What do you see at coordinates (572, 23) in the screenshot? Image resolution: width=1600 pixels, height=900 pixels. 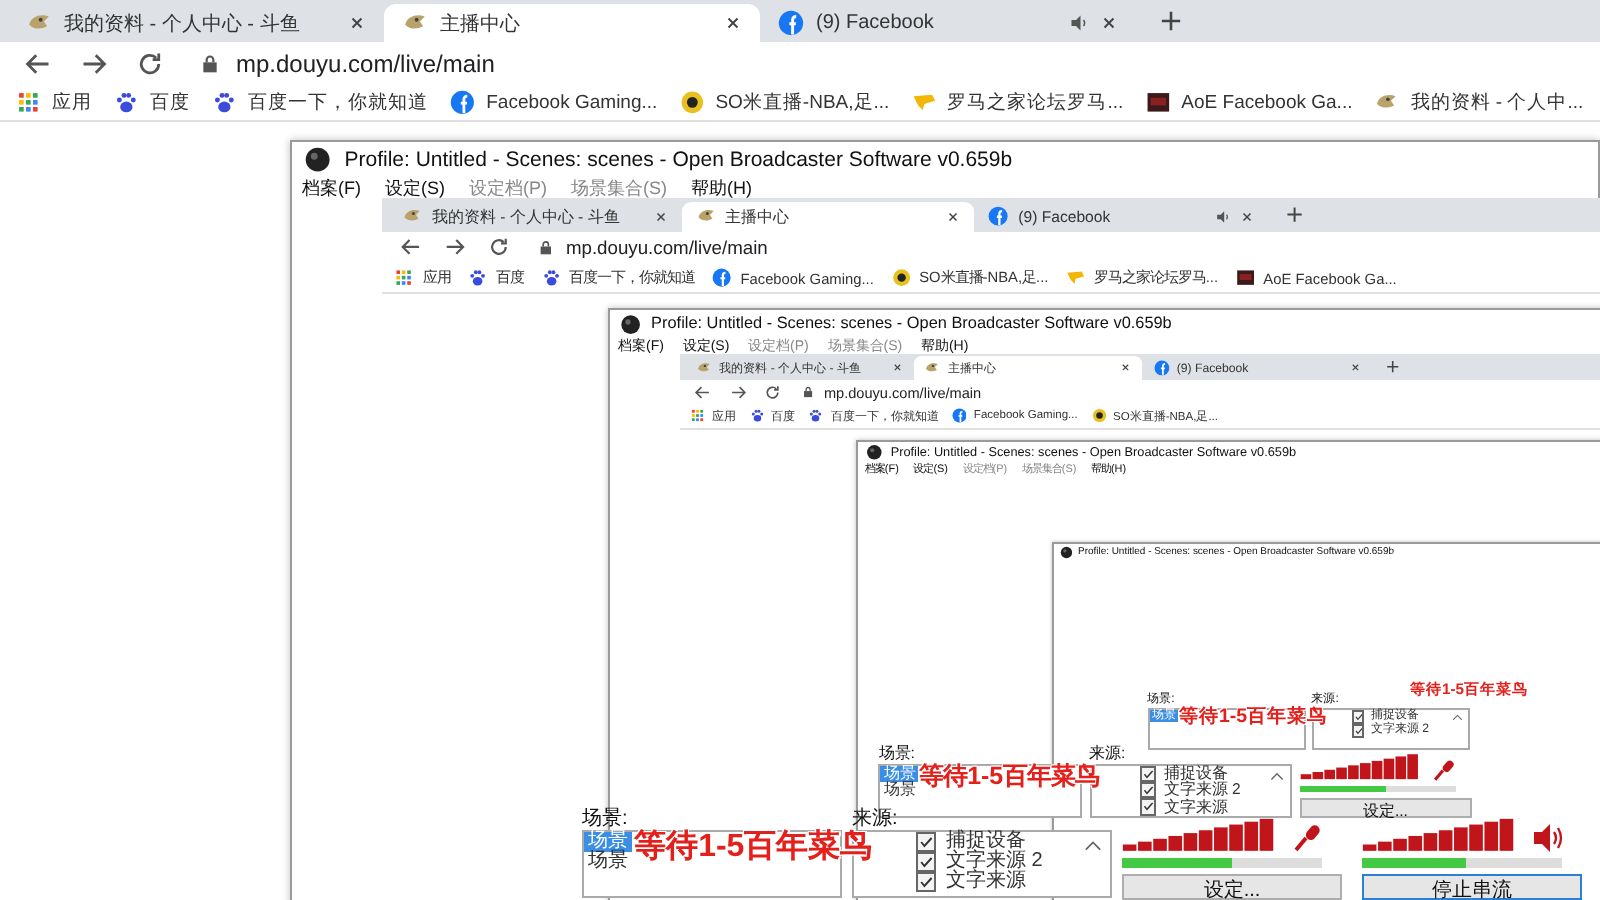 I see `browser-tab: 主播中心` at bounding box center [572, 23].